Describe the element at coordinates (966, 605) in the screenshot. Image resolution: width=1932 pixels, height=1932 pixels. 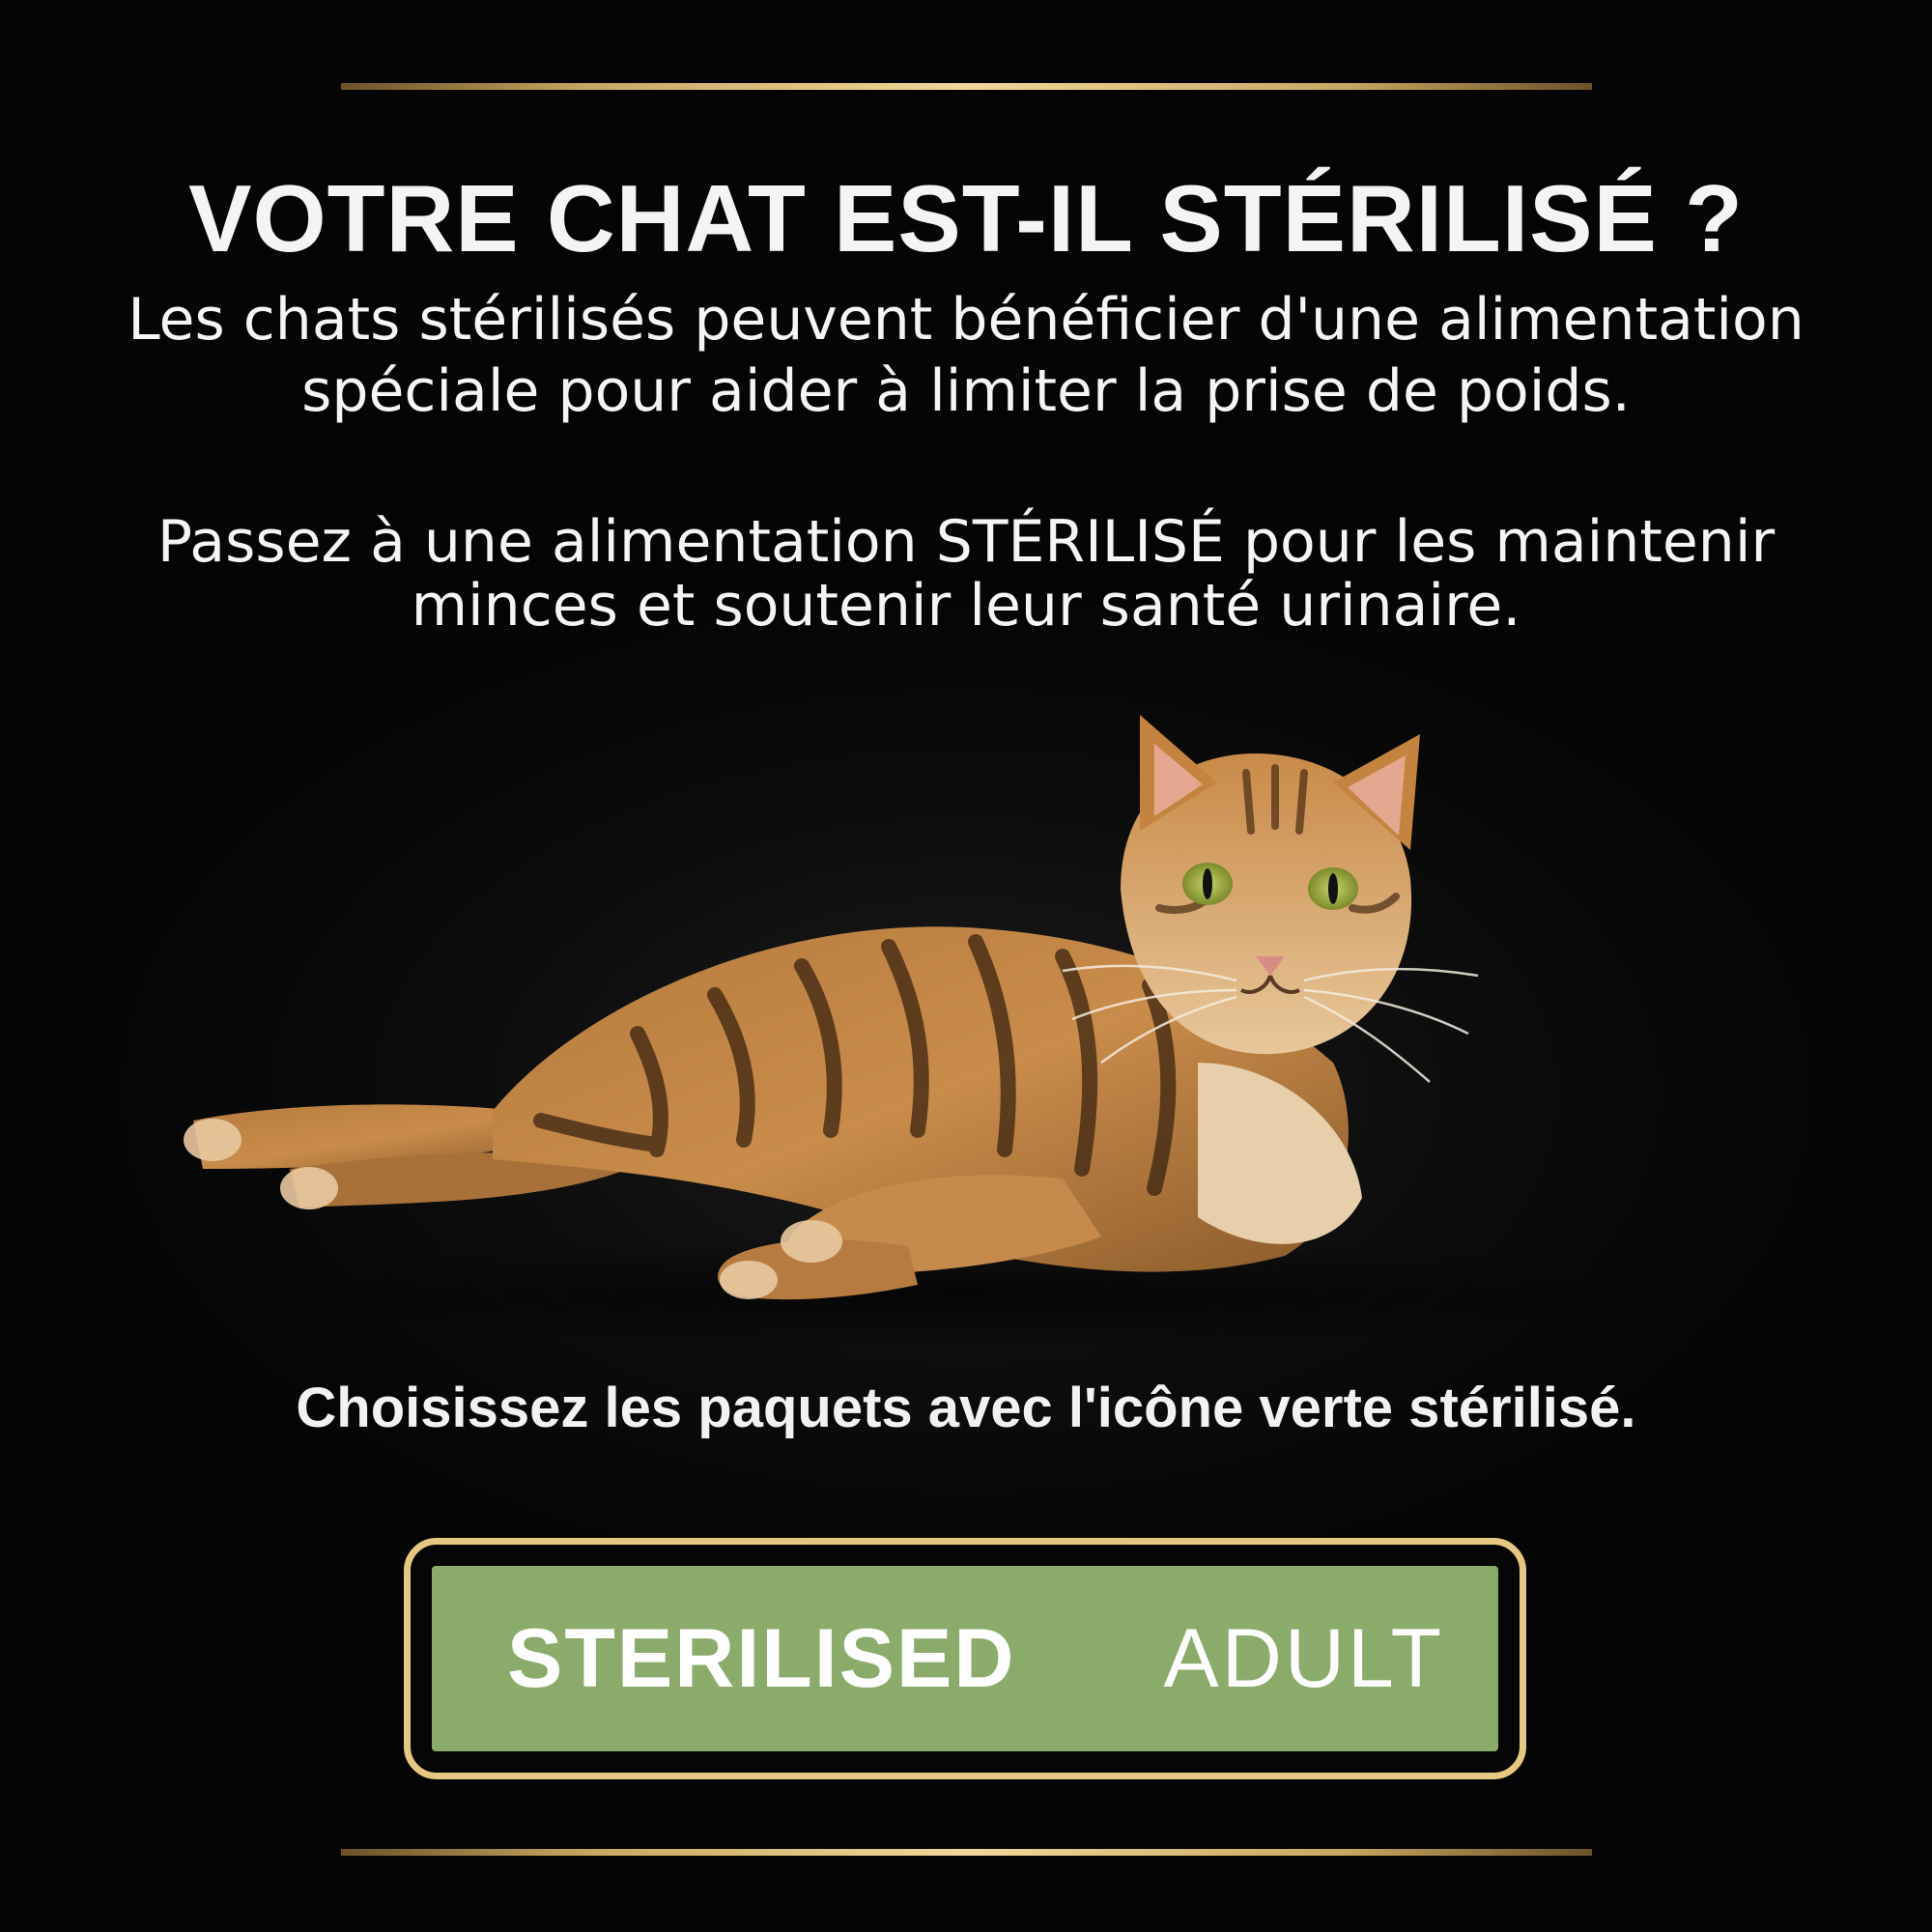
I see `advice-line-2: minces et soutenir leur santé urinaire.` at that location.